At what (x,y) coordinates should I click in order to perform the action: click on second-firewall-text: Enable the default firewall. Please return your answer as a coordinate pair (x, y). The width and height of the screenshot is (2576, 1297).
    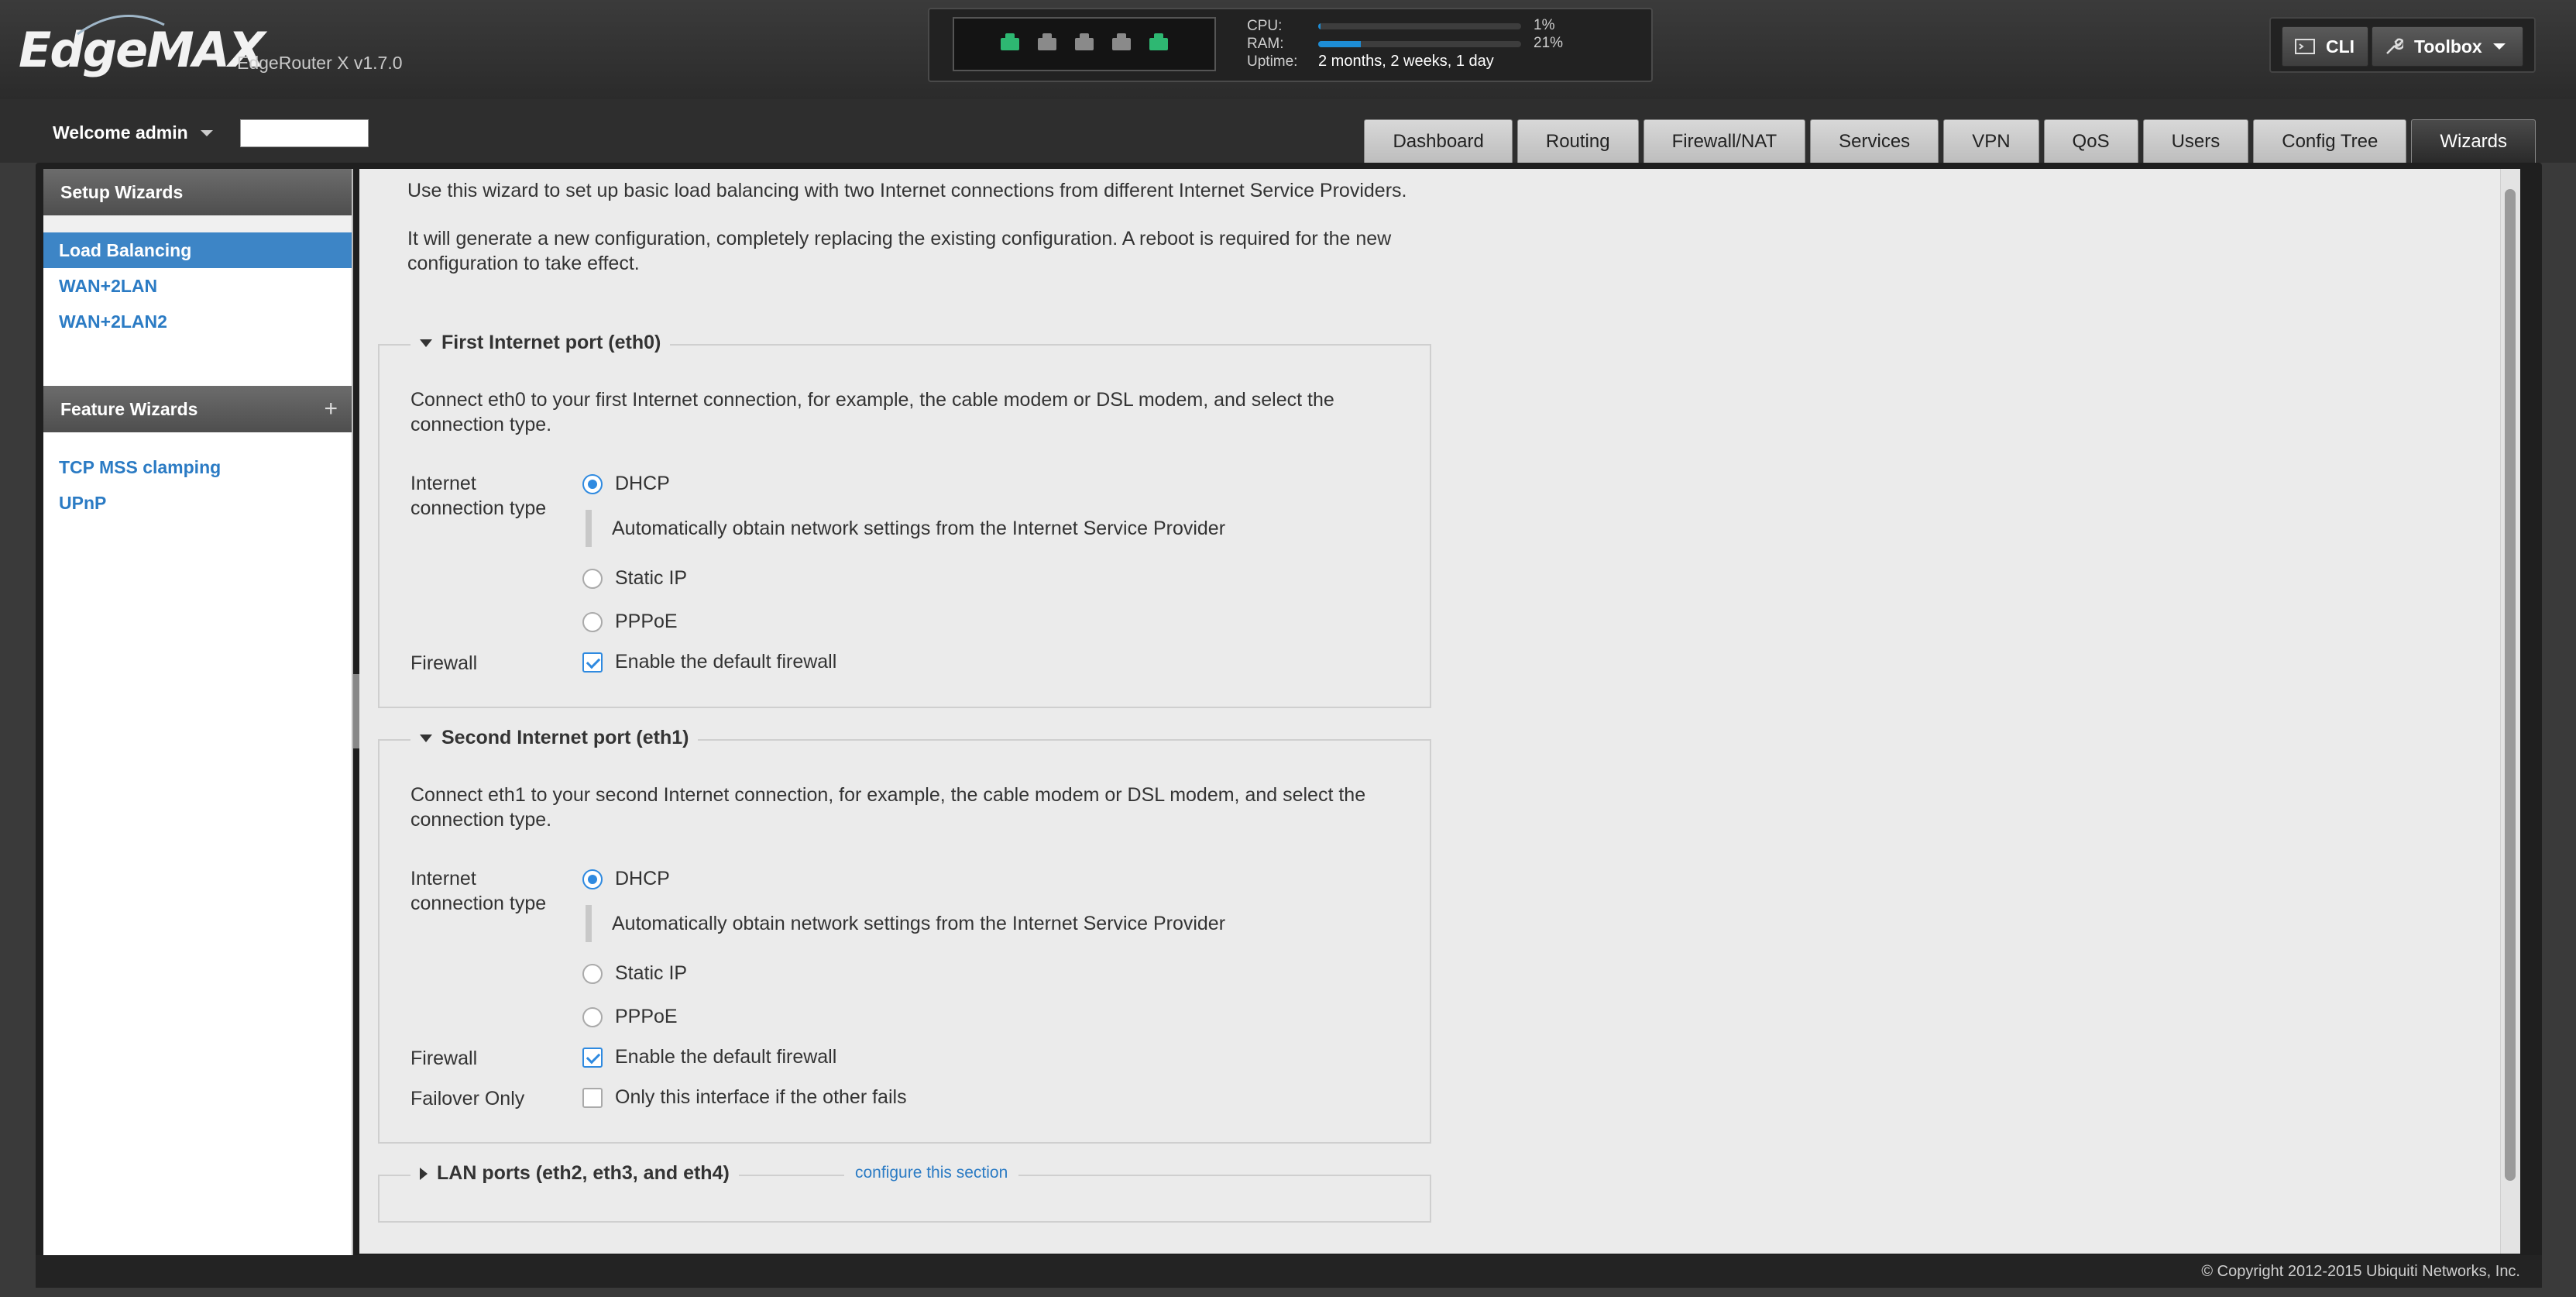
    Looking at the image, I should click on (726, 1057).